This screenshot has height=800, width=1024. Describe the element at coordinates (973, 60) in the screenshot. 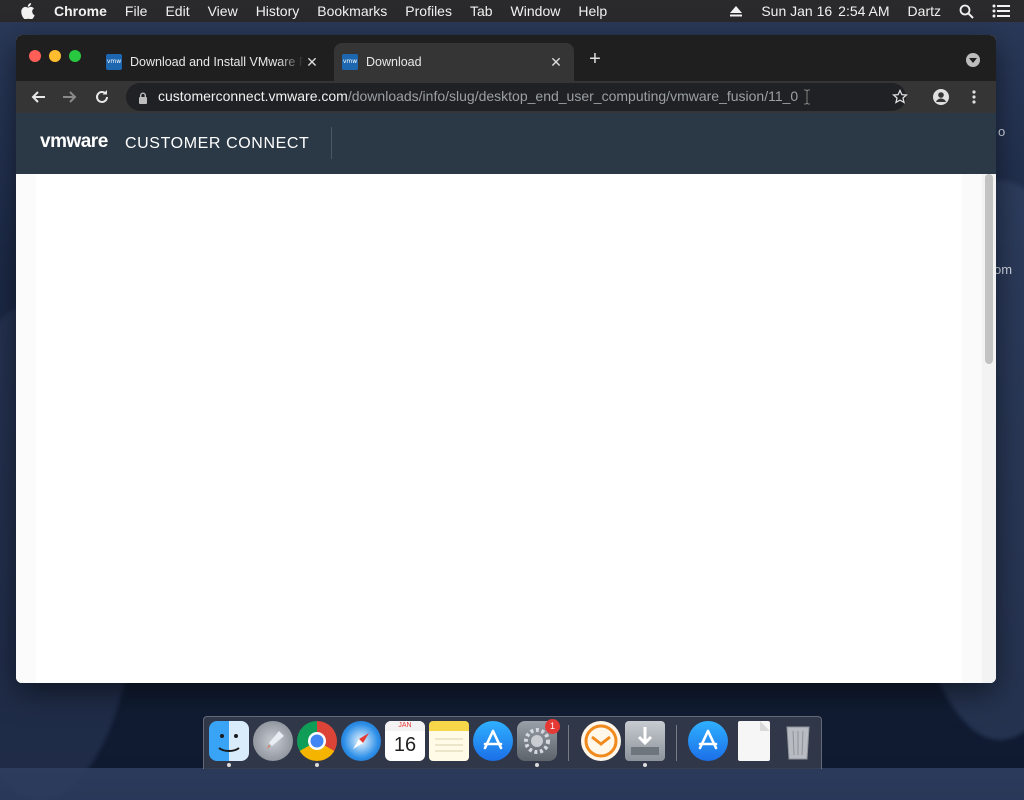

I see `tab-search-chevron-icon` at that location.